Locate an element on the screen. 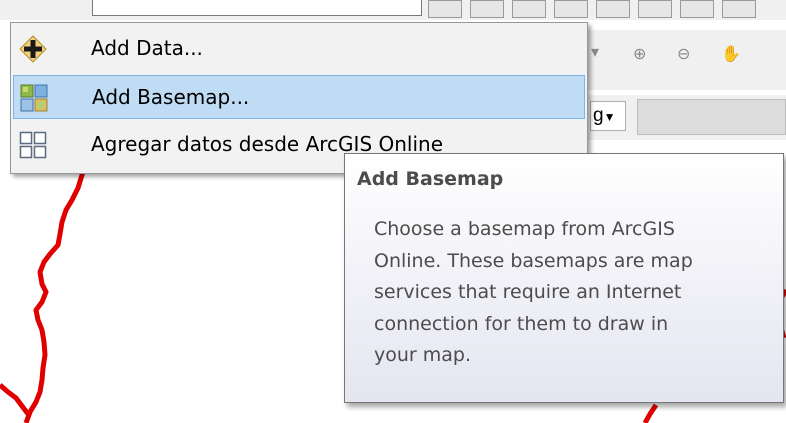  map-boundary-line-bottom is located at coordinates (650, 413).